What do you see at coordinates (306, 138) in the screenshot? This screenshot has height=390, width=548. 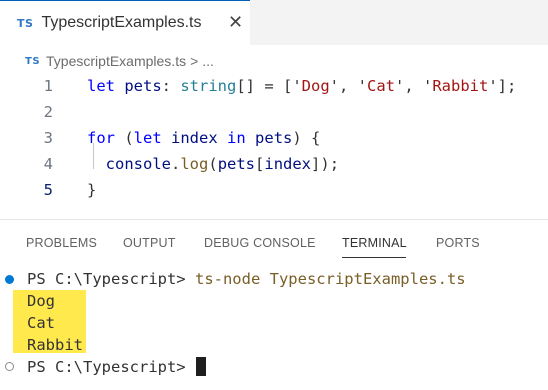 I see `code-token: ) {` at bounding box center [306, 138].